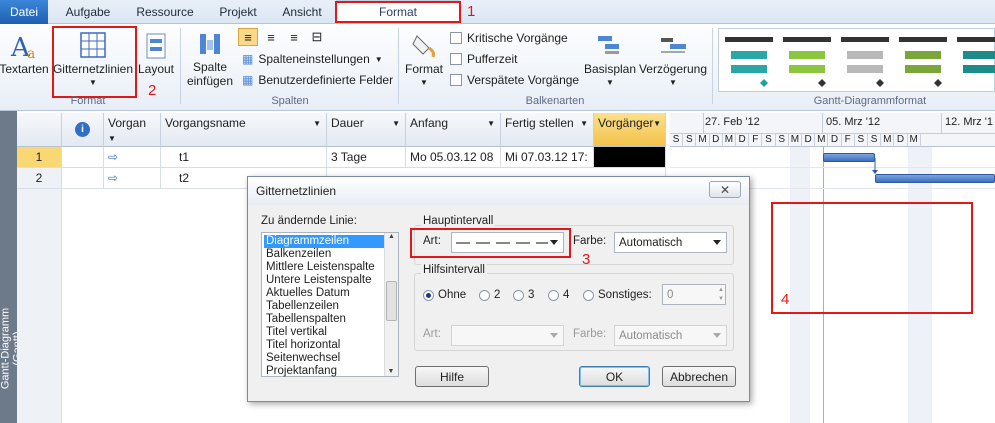  Describe the element at coordinates (617, 295) in the screenshot. I see `radio-sonstiges: Sonstiges:` at that location.